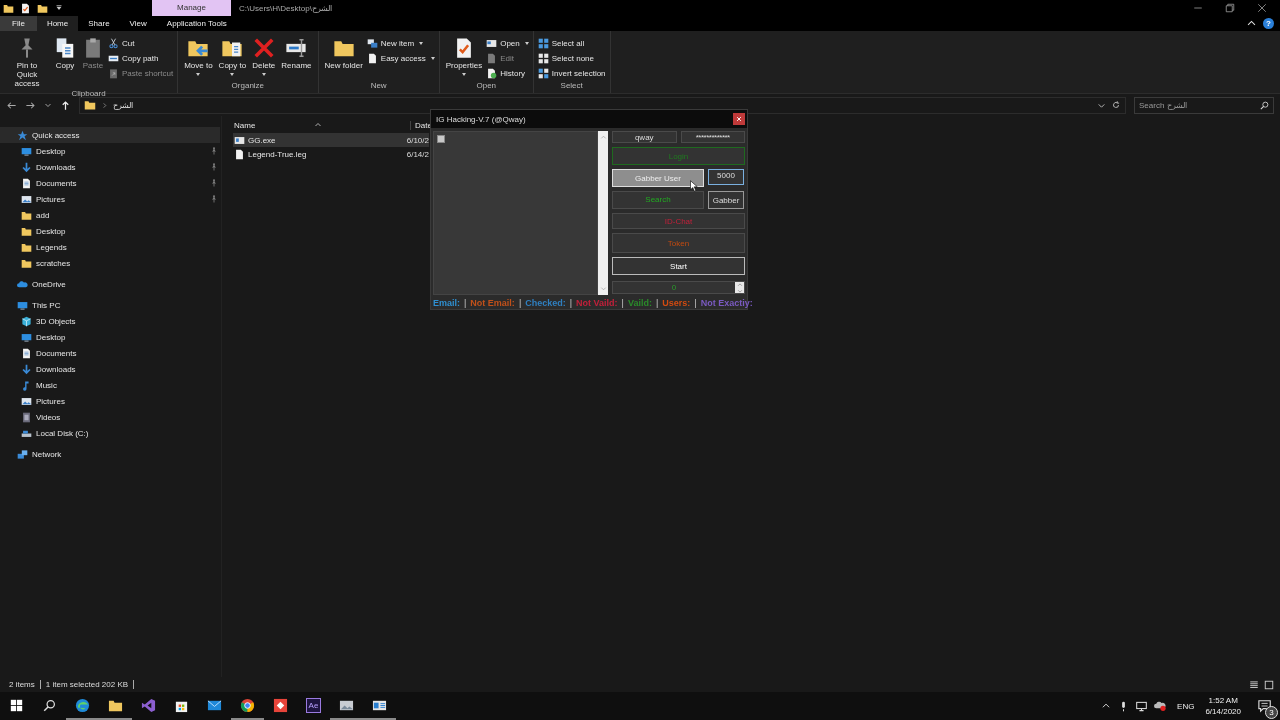 This screenshot has height=720, width=1280. What do you see at coordinates (99, 23) in the screenshot?
I see `ribbon-tab: Share` at bounding box center [99, 23].